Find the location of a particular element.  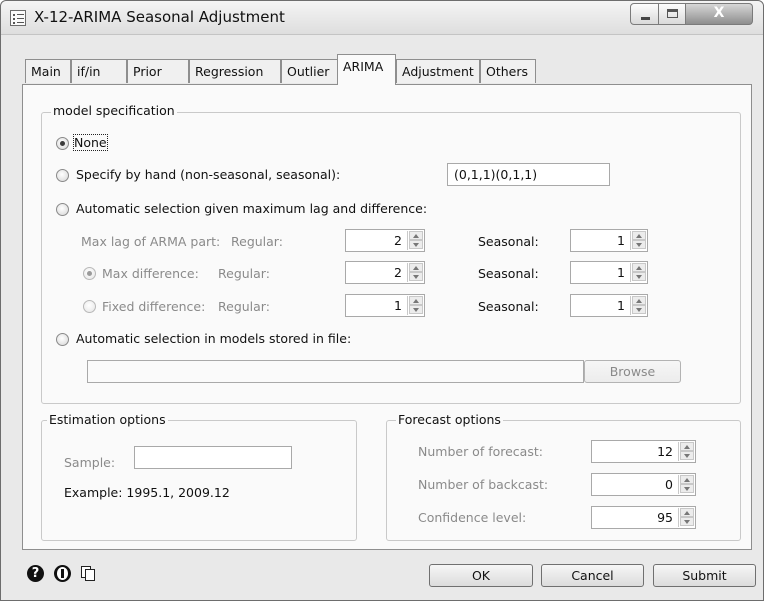

radio-max-difference is located at coordinates (89, 273).